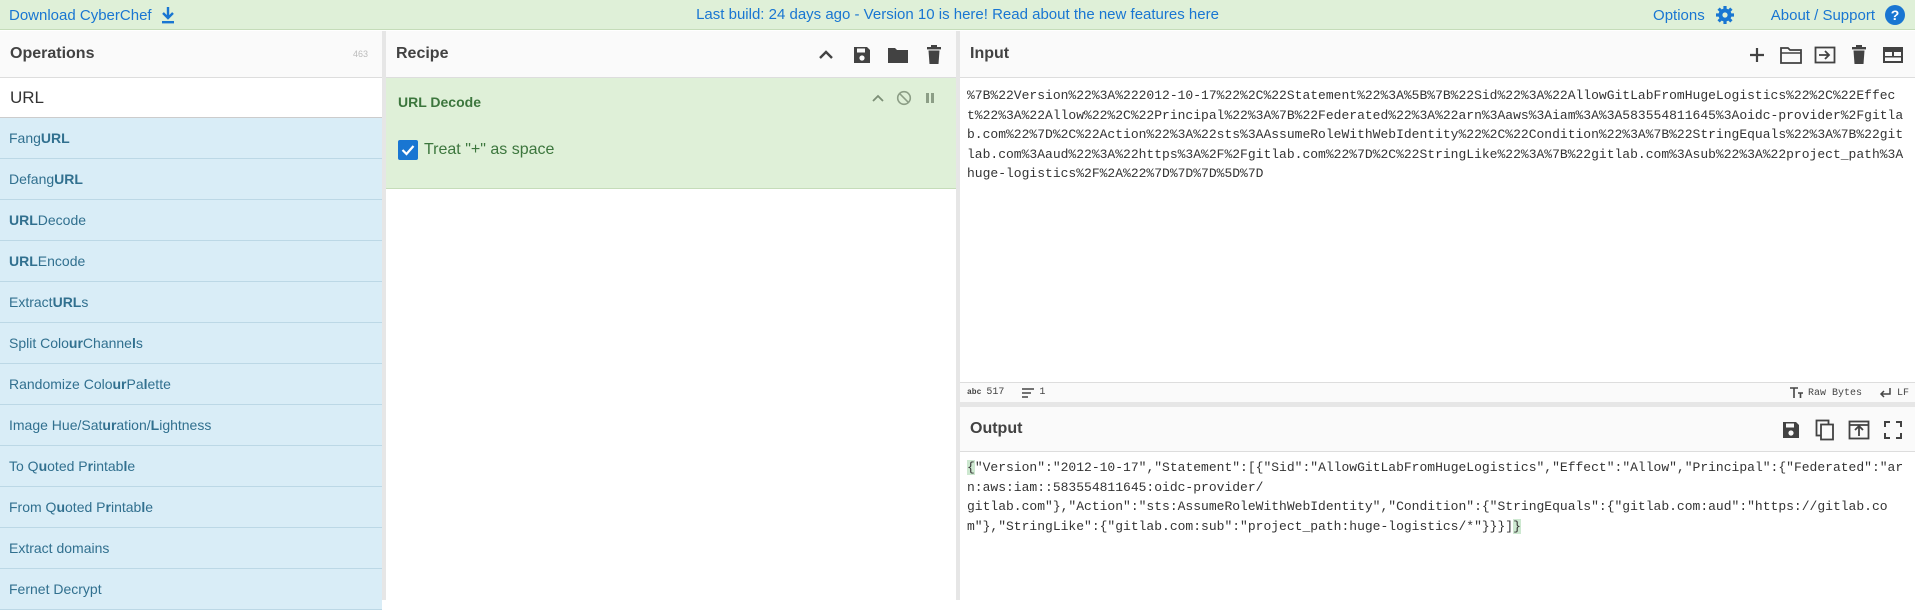  I want to click on operation-label-part: Channe, so click(107, 343).